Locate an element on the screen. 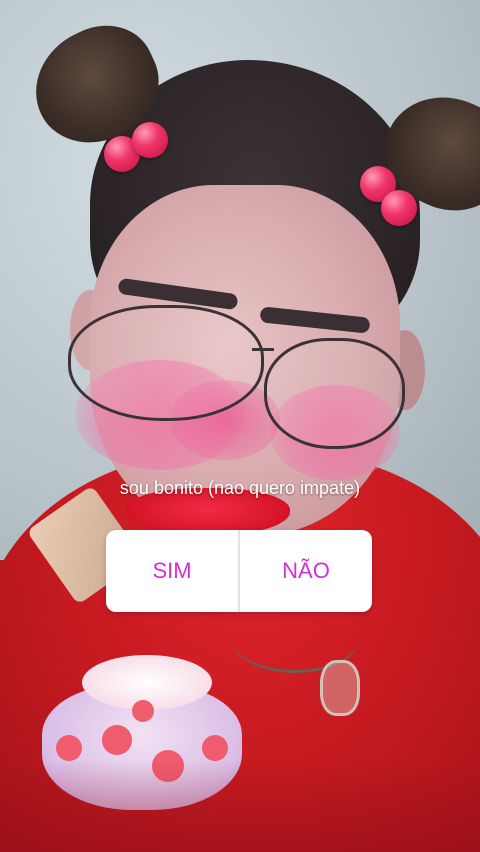 The height and width of the screenshot is (852, 480). poll-option-no-button: NÃO is located at coordinates (306, 571).